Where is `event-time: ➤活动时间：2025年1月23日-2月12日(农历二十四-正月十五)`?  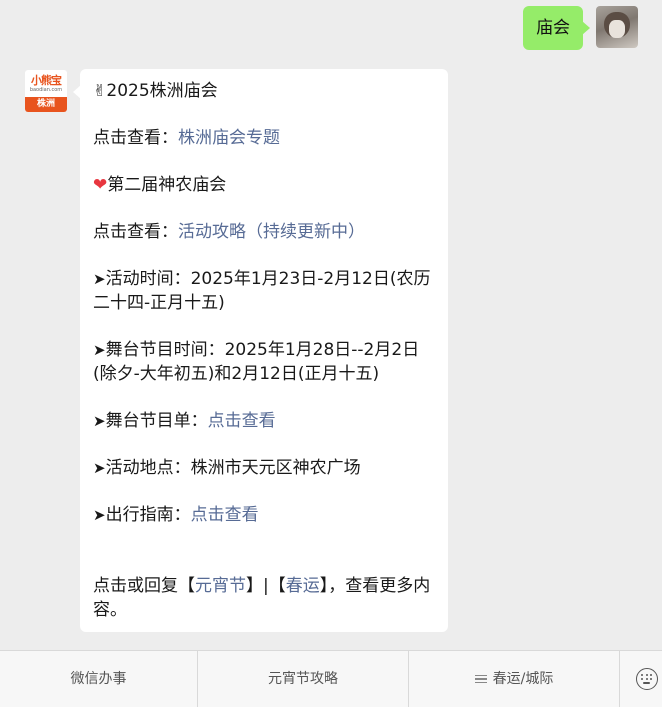
event-time: ➤活动时间：2025年1月23日-2月12日(农历二十四-正月十五) is located at coordinates (262, 291).